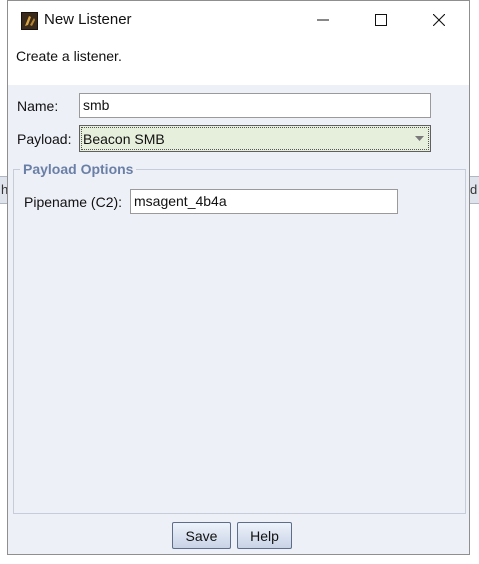 The image size is (479, 564). What do you see at coordinates (29, 21) in the screenshot?
I see `app-icon` at bounding box center [29, 21].